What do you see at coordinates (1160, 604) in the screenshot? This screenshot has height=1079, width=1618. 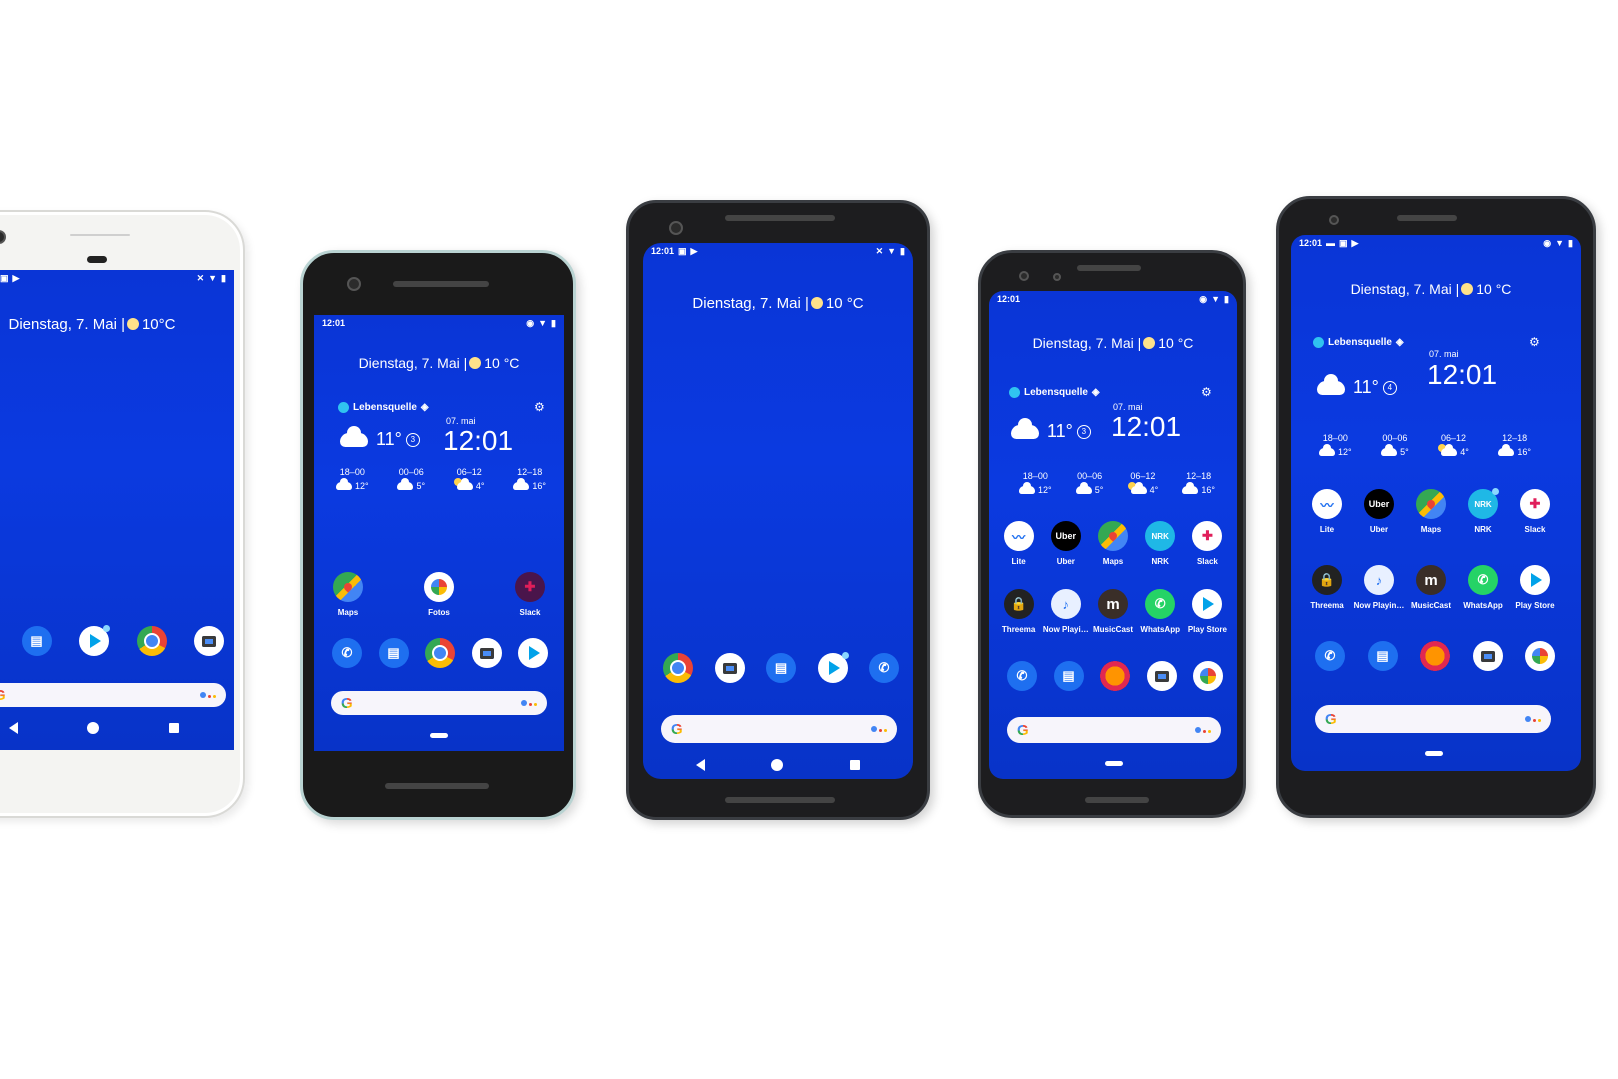 I see `whatsapp-icon: ✆` at bounding box center [1160, 604].